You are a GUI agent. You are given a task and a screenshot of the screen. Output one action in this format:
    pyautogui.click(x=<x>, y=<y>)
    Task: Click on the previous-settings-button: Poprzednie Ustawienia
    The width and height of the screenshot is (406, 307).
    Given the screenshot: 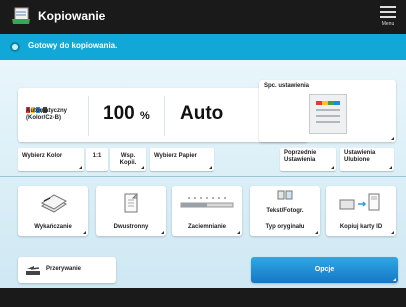 What is the action you would take?
    pyautogui.click(x=308, y=159)
    